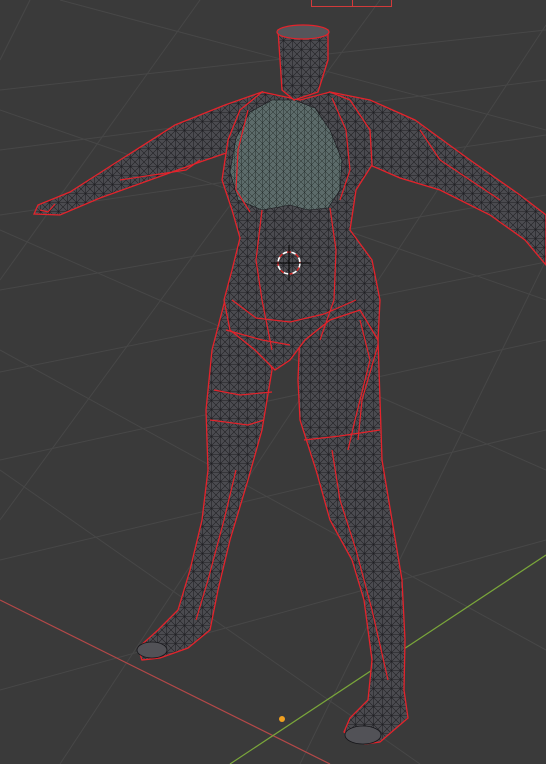 This screenshot has height=764, width=546. Describe the element at coordinates (282, 719) in the screenshot. I see `world-origin-marker` at that location.